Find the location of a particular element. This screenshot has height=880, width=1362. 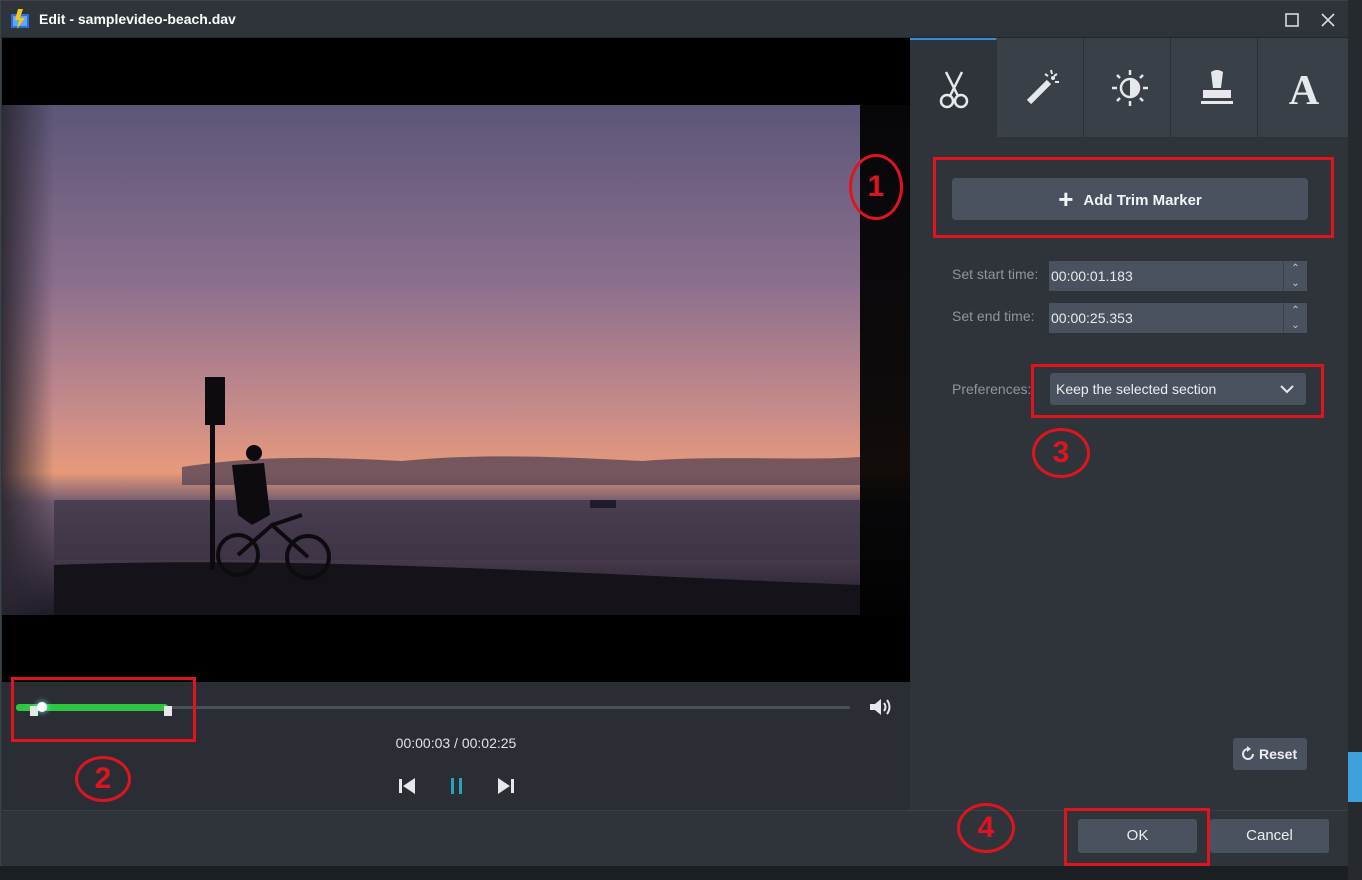

current-time: 00:00:03 is located at coordinates (423, 743).